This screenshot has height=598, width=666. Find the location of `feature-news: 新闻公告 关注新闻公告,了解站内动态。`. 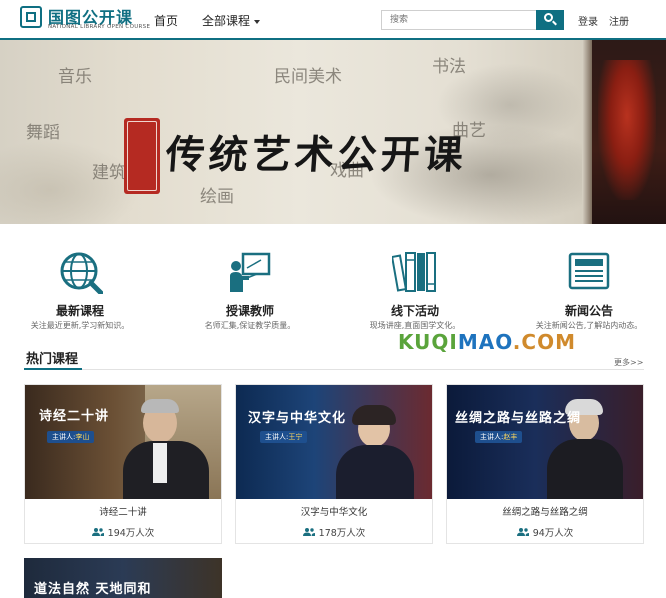

feature-news: 新闻公告 关注新闻公告,了解站内动态。 is located at coordinates (589, 291).